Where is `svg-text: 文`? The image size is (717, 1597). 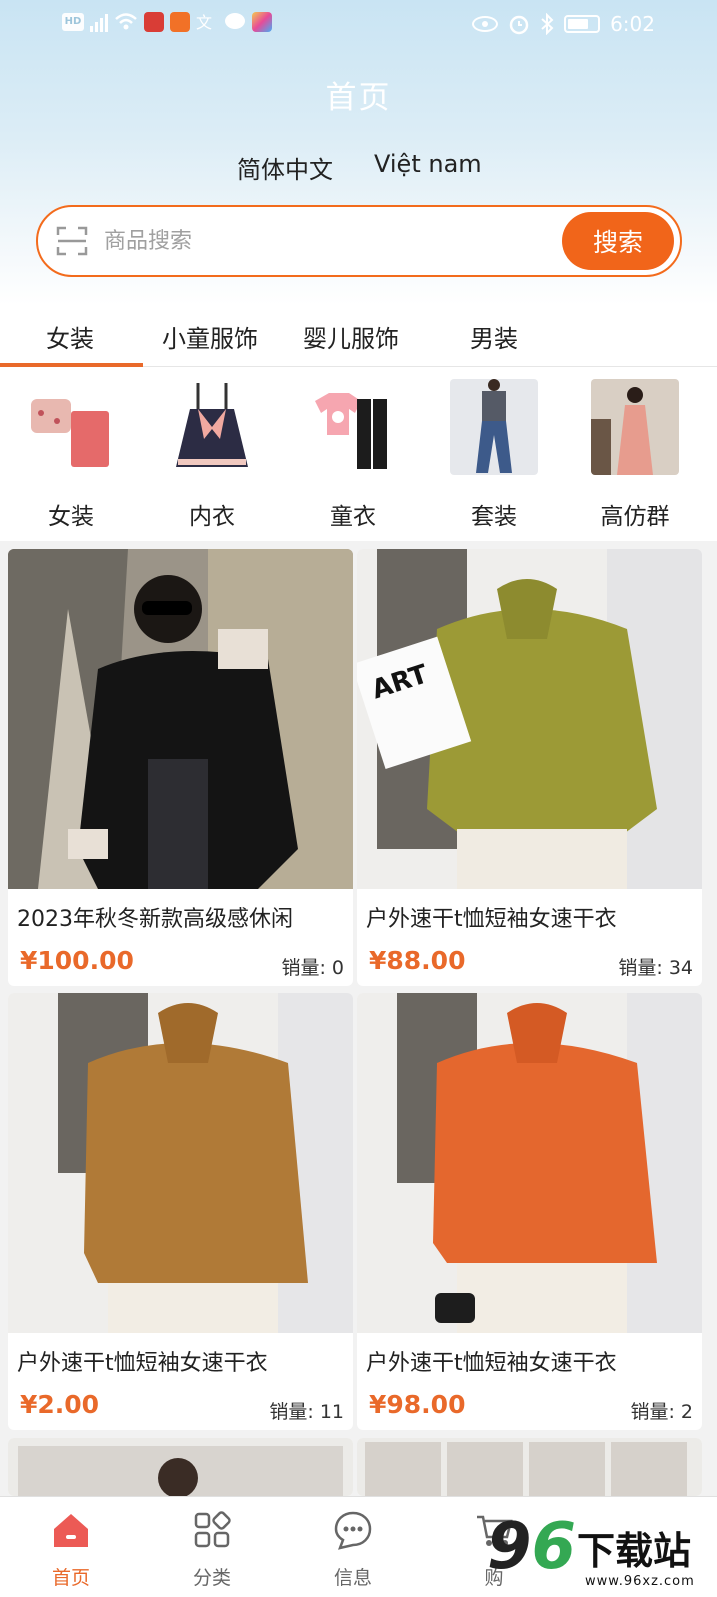
svg-text: 文 is located at coordinates (204, 22).